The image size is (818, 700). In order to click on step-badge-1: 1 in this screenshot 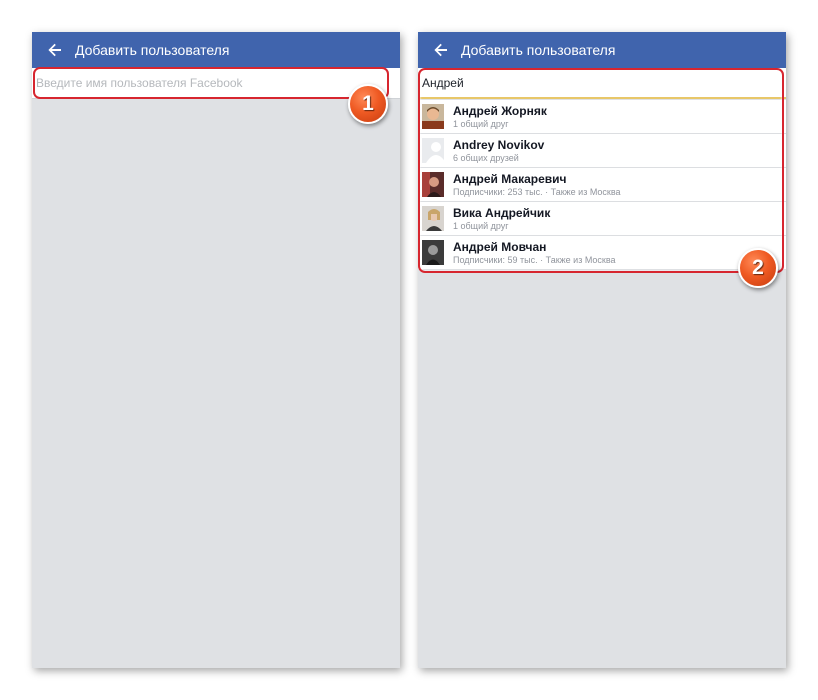, I will do `click(368, 104)`.